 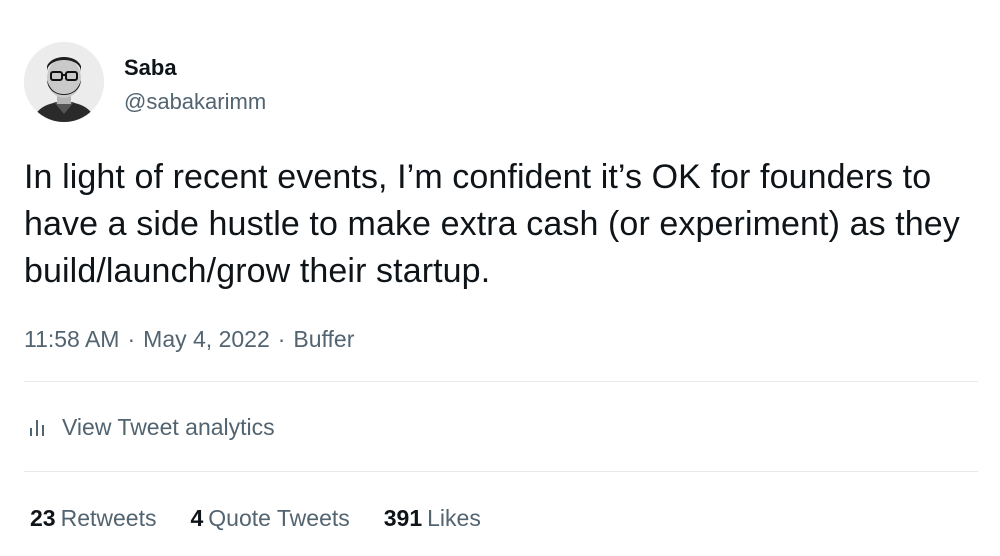 I want to click on view-analytics-link: View Tweet analytics, so click(x=151, y=427).